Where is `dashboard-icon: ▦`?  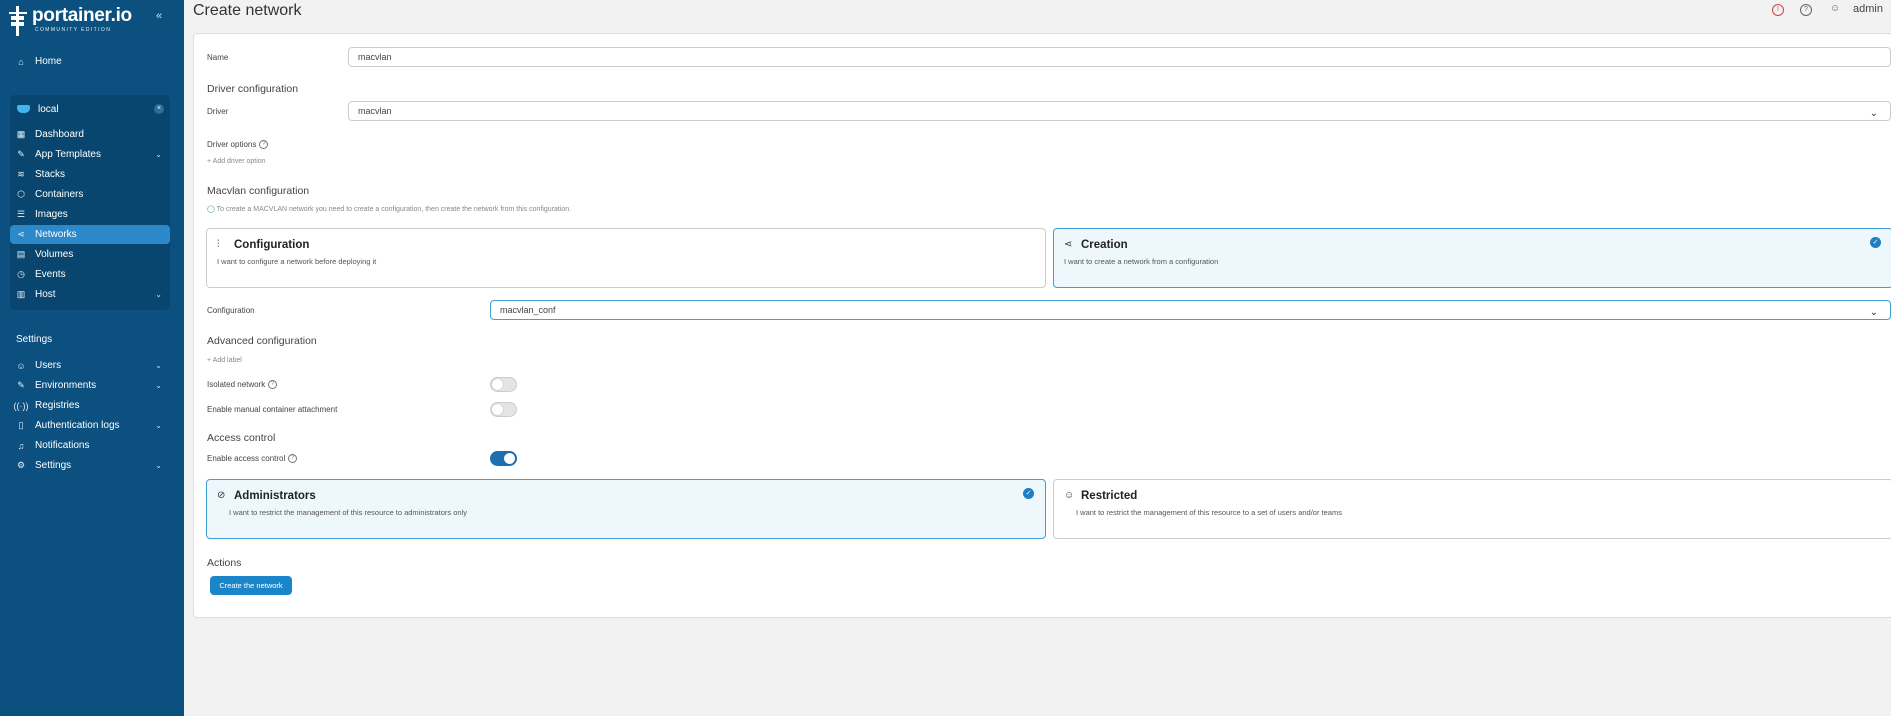
dashboard-icon: ▦ is located at coordinates (21, 134).